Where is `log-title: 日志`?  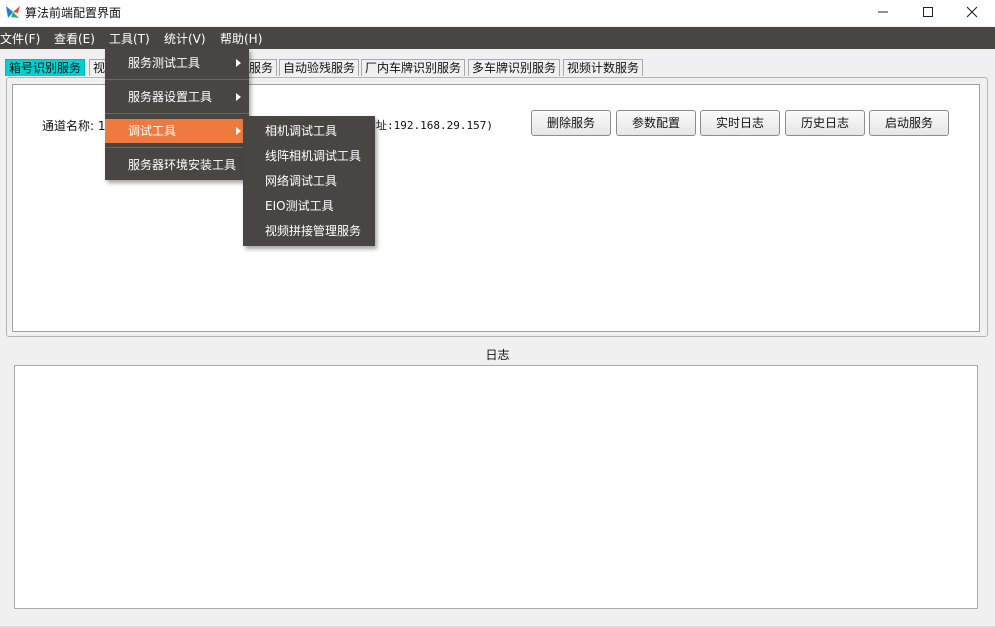
log-title: 日志 is located at coordinates (497, 355).